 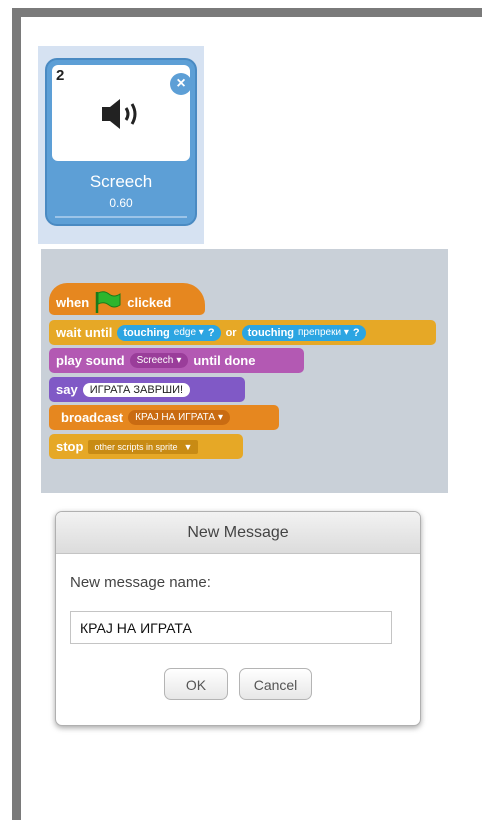 I want to click on sound-value: Screech, so click(x=155, y=360).